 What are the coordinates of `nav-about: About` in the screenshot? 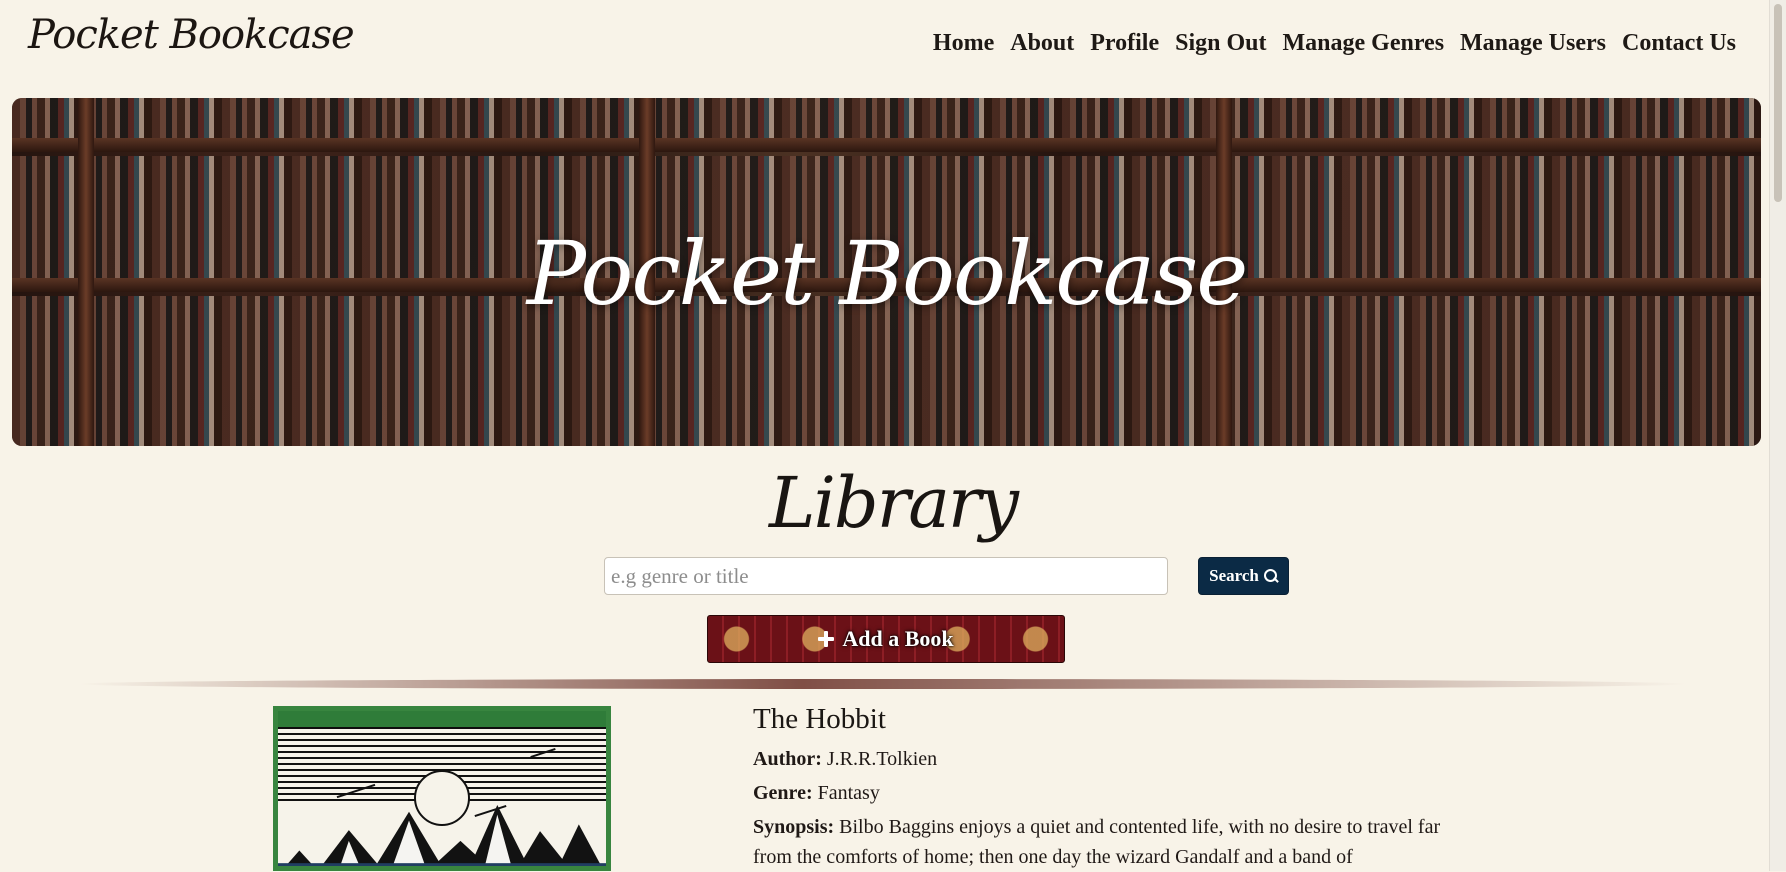 It's located at (1042, 43).